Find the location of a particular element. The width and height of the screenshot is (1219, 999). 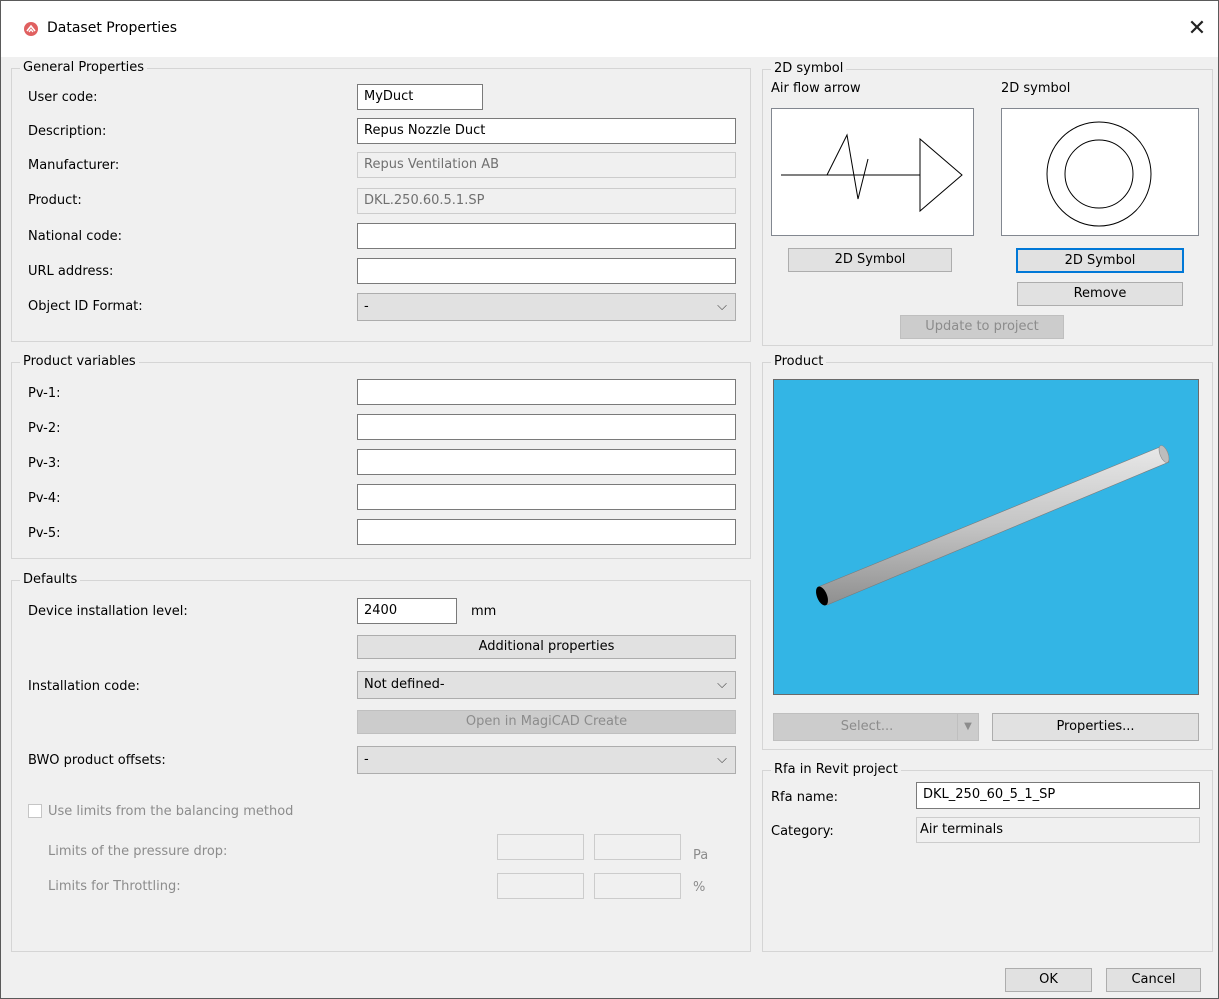

installation-code-value: Not defined- is located at coordinates (404, 684).